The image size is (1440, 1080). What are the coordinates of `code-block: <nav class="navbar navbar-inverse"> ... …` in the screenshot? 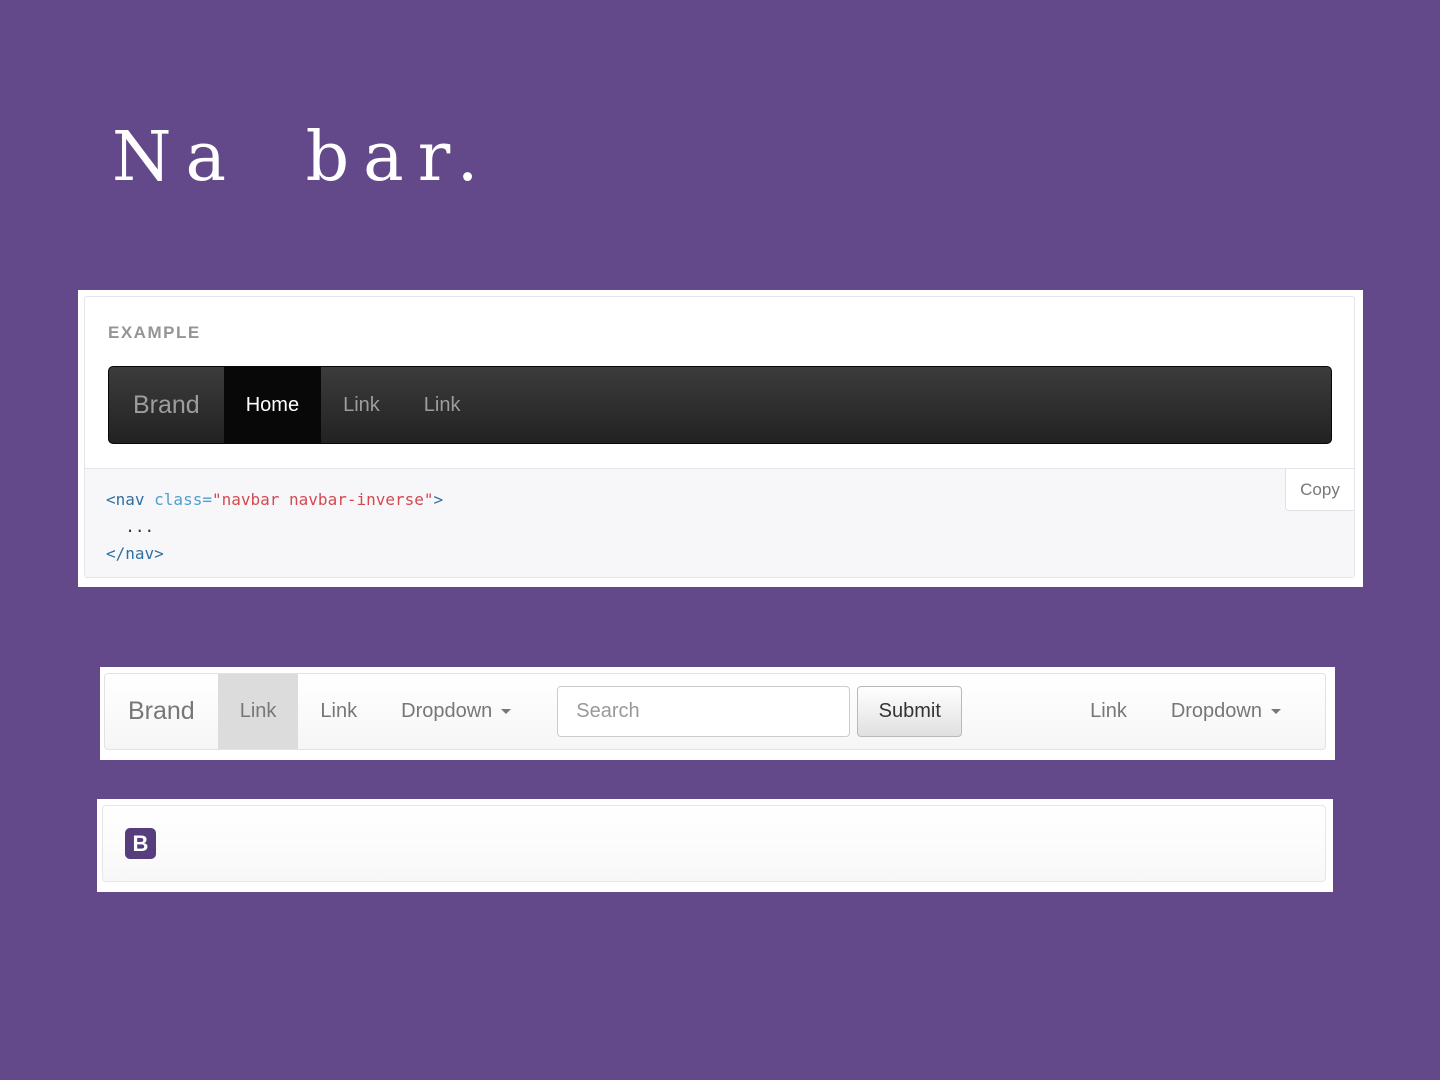 It's located at (719, 522).